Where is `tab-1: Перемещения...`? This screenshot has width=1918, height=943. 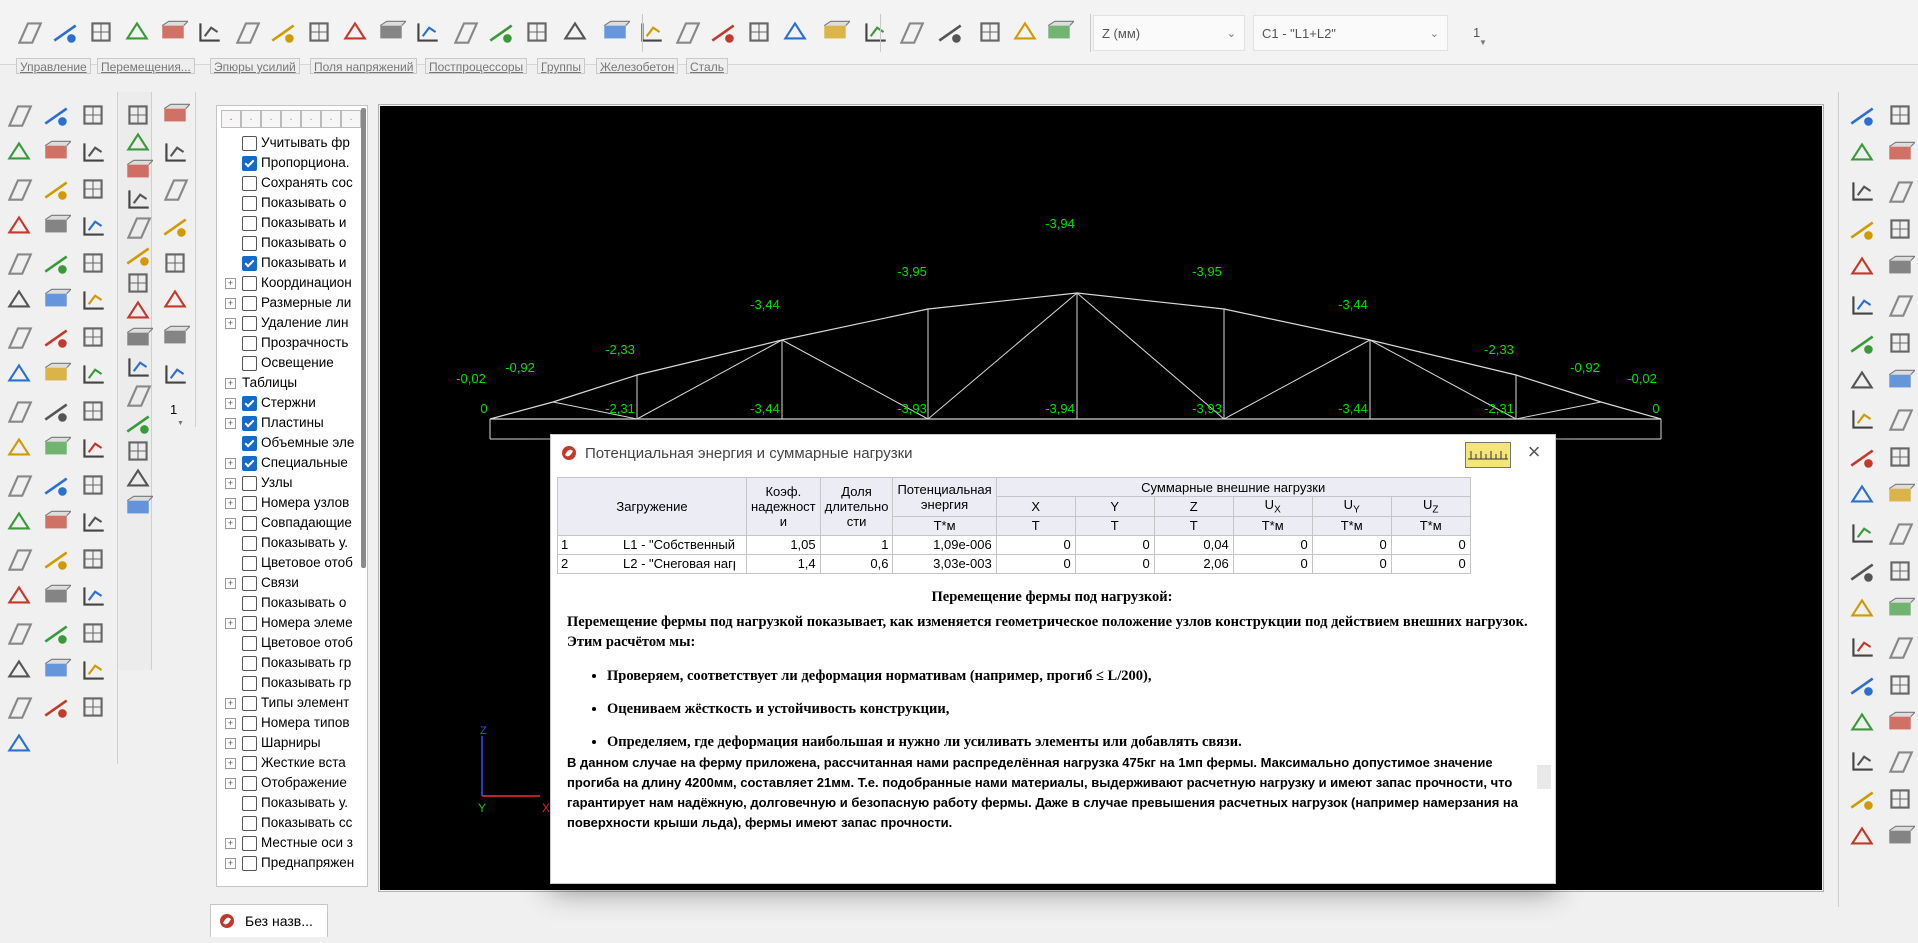
tab-1: Перемещения... is located at coordinates (146, 66).